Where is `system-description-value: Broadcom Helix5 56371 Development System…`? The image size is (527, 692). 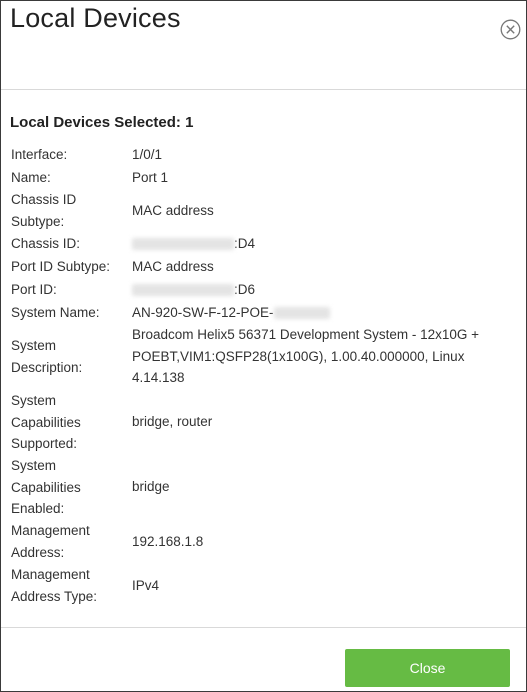 system-description-value: Broadcom Helix5 56371 Development System… is located at coordinates (306, 356).